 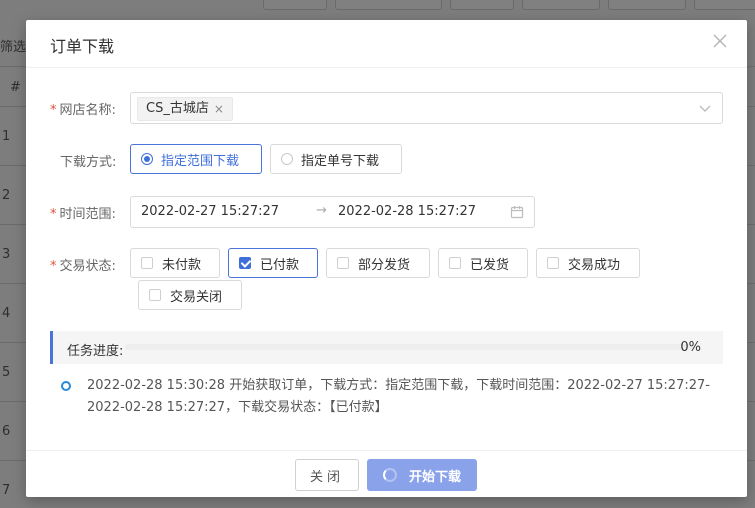 What do you see at coordinates (280, 265) in the screenshot?
I see `checkbox-paid-label: 已付款` at bounding box center [280, 265].